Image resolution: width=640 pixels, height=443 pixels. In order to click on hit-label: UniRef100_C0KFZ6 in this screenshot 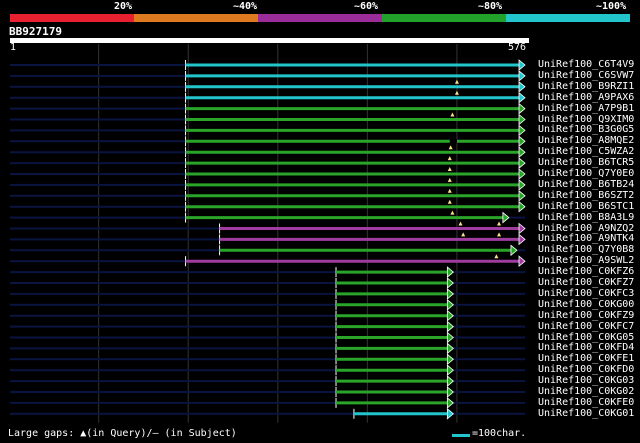, I will do `click(586, 271)`.